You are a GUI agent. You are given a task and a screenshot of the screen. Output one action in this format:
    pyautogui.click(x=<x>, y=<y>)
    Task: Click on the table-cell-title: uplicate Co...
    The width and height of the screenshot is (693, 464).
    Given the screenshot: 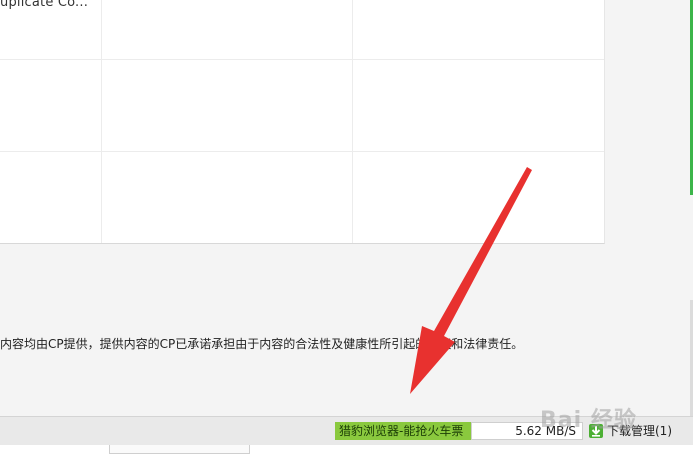 What is the action you would take?
    pyautogui.click(x=44, y=5)
    